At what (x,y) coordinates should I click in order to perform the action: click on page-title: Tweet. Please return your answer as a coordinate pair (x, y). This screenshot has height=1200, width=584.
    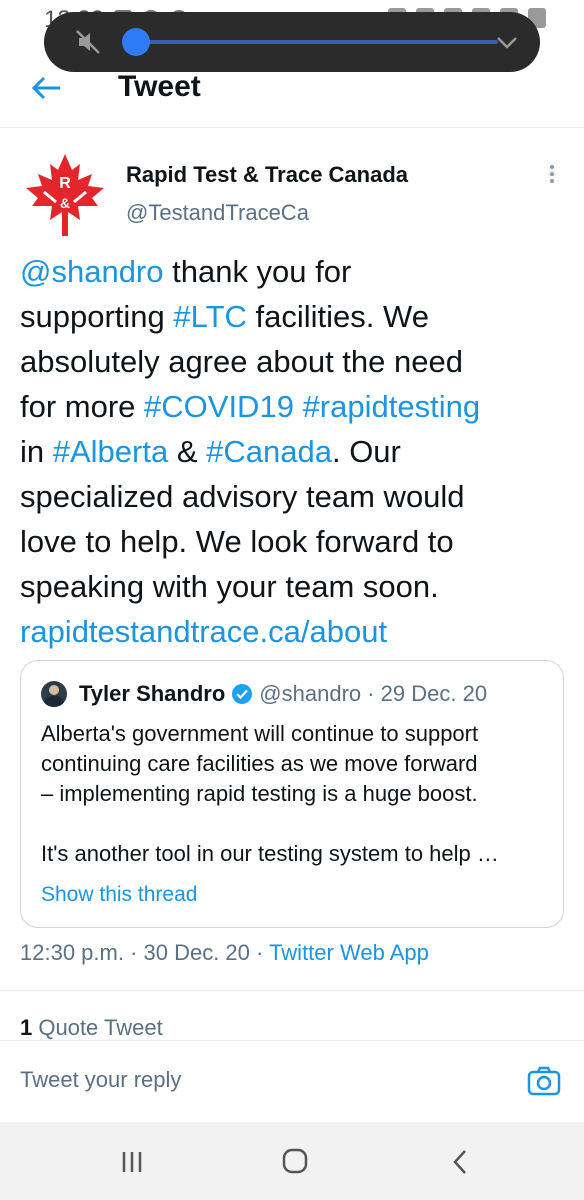
    Looking at the image, I should click on (159, 86).